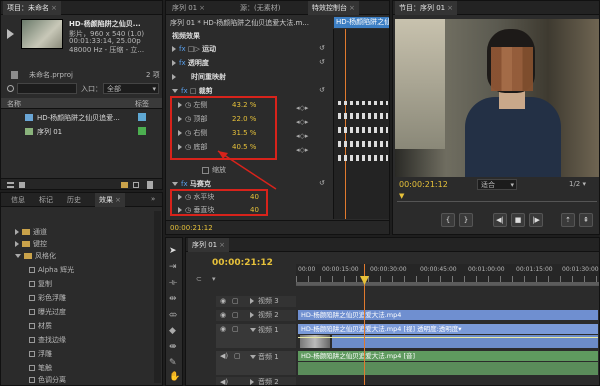 This screenshot has height=386, width=600. What do you see at coordinates (10, 34) in the screenshot?
I see `play-icon` at bounding box center [10, 34].